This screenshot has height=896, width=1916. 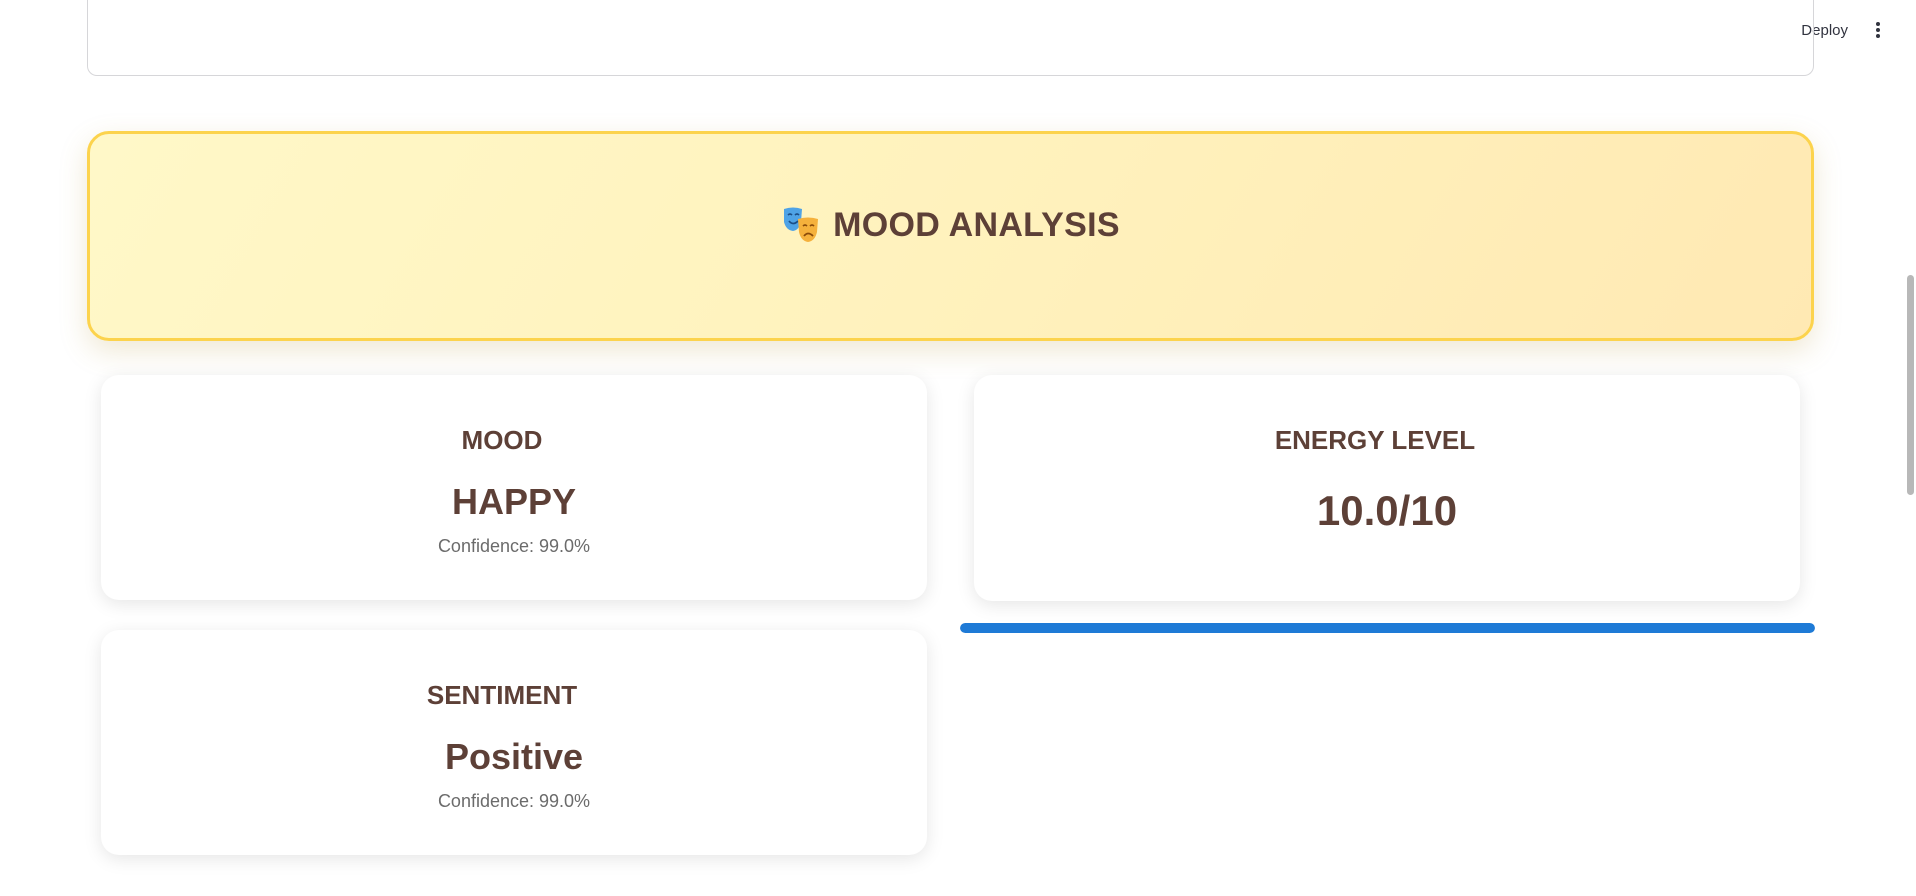 I want to click on sentiment-confidence: Confidence: 99.0%, so click(x=514, y=801).